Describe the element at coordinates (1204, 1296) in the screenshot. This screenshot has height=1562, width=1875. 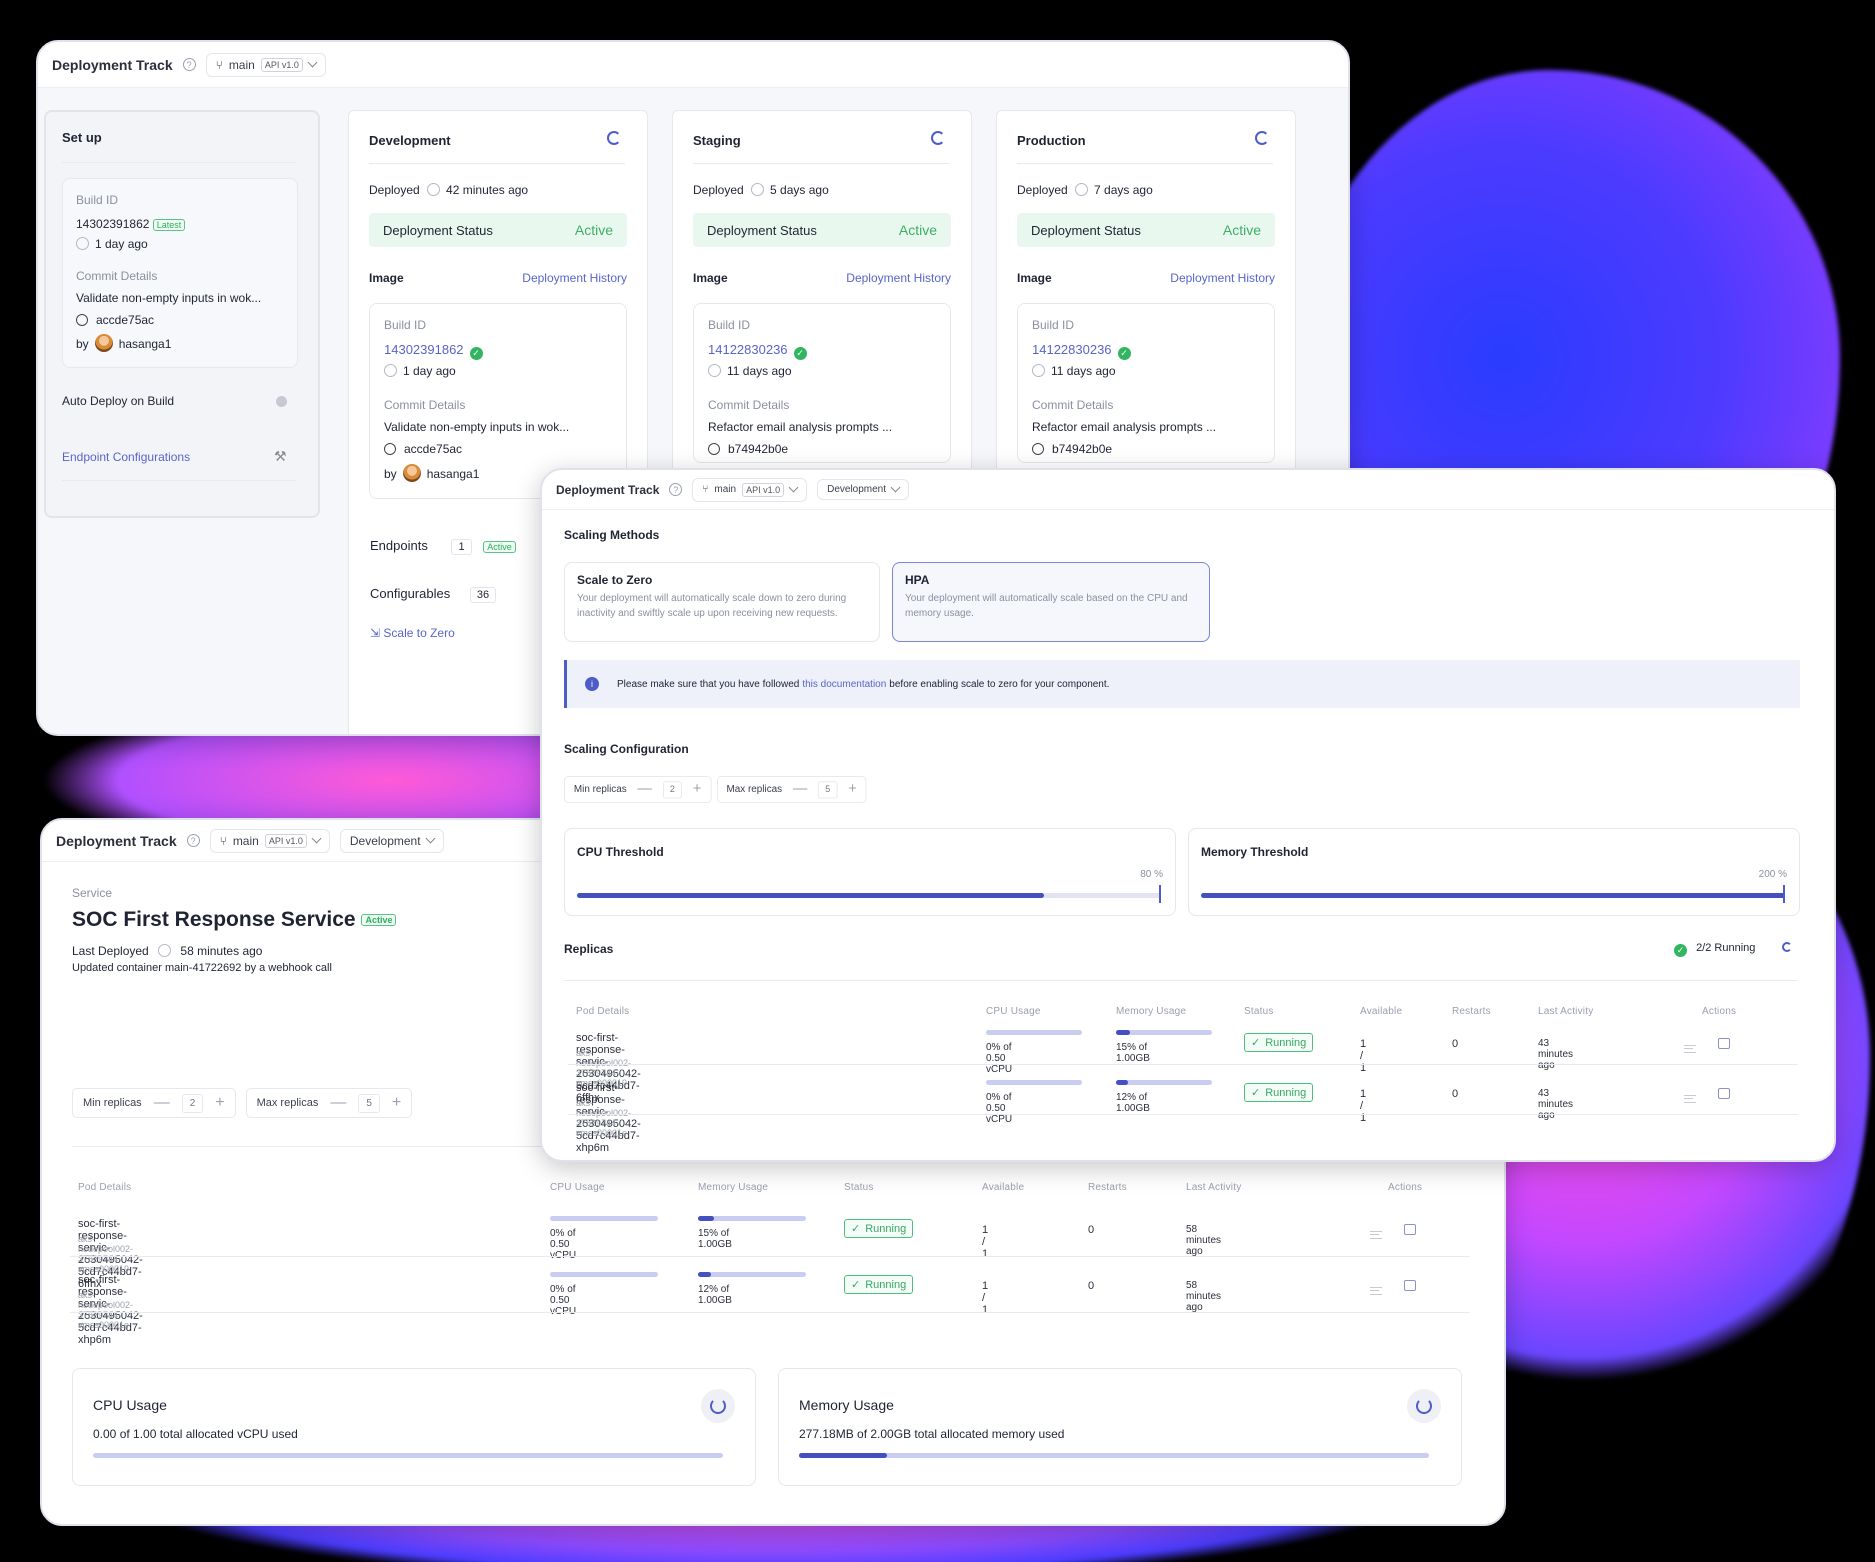
I see `last-activity: 58 minutes ago` at that location.